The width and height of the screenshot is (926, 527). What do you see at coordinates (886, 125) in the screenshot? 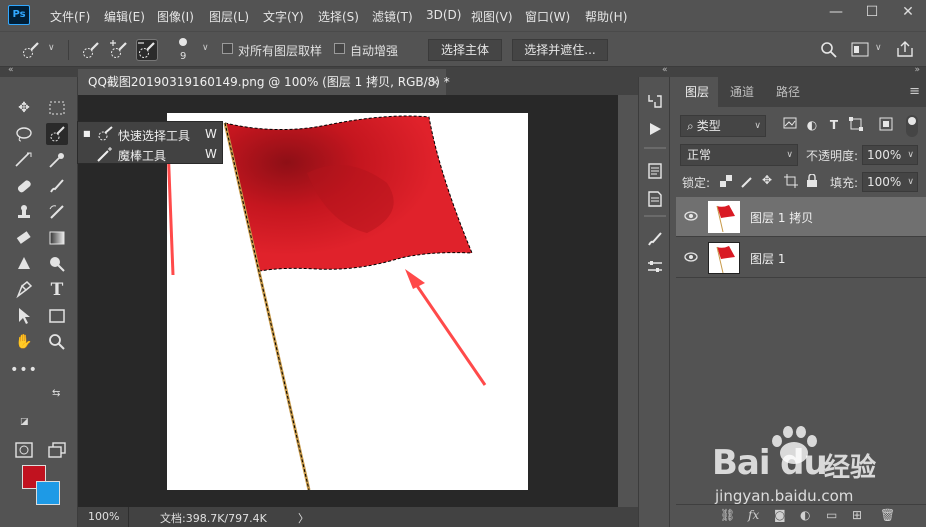
I see `filter-smart-object-icon` at bounding box center [886, 125].